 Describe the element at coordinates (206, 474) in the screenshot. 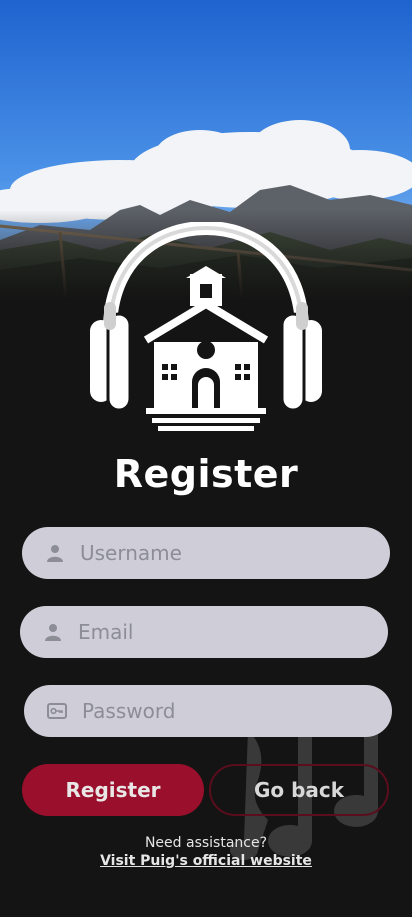

I see `page-title: Register` at that location.